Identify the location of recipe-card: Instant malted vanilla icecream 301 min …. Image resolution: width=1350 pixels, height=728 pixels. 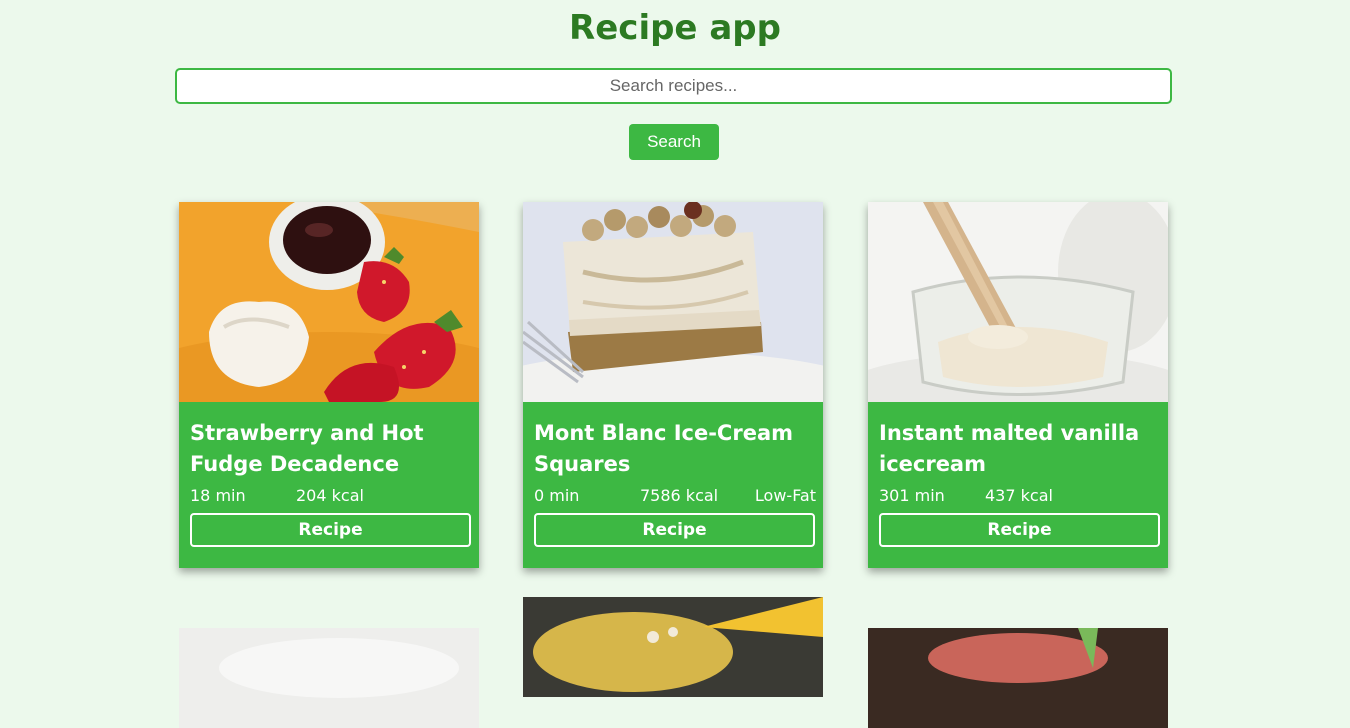
(1018, 385).